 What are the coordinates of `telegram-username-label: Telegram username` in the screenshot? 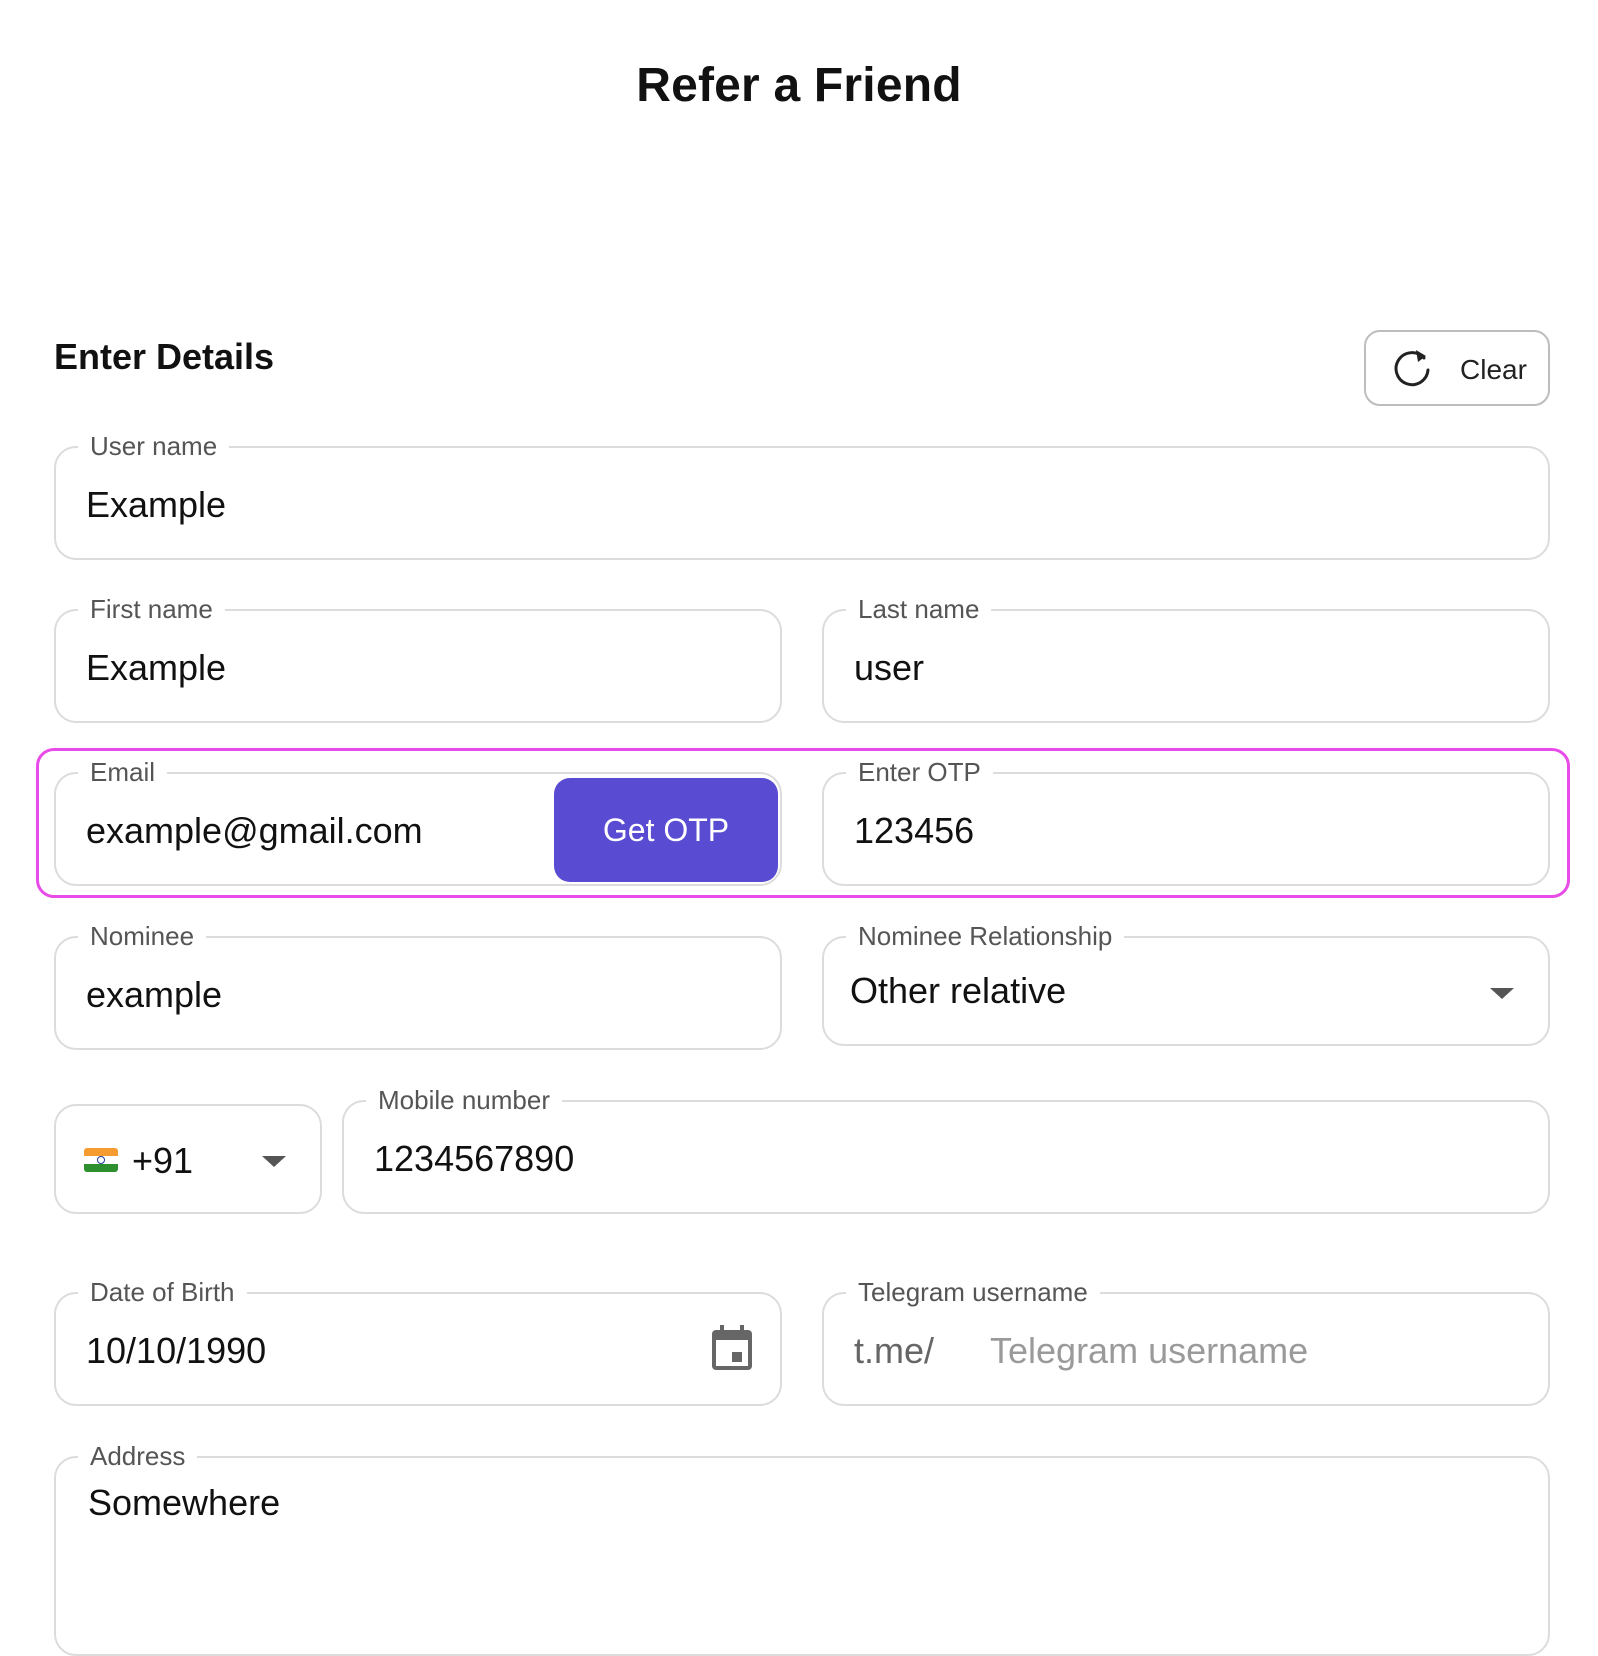 It's located at (973, 1292).